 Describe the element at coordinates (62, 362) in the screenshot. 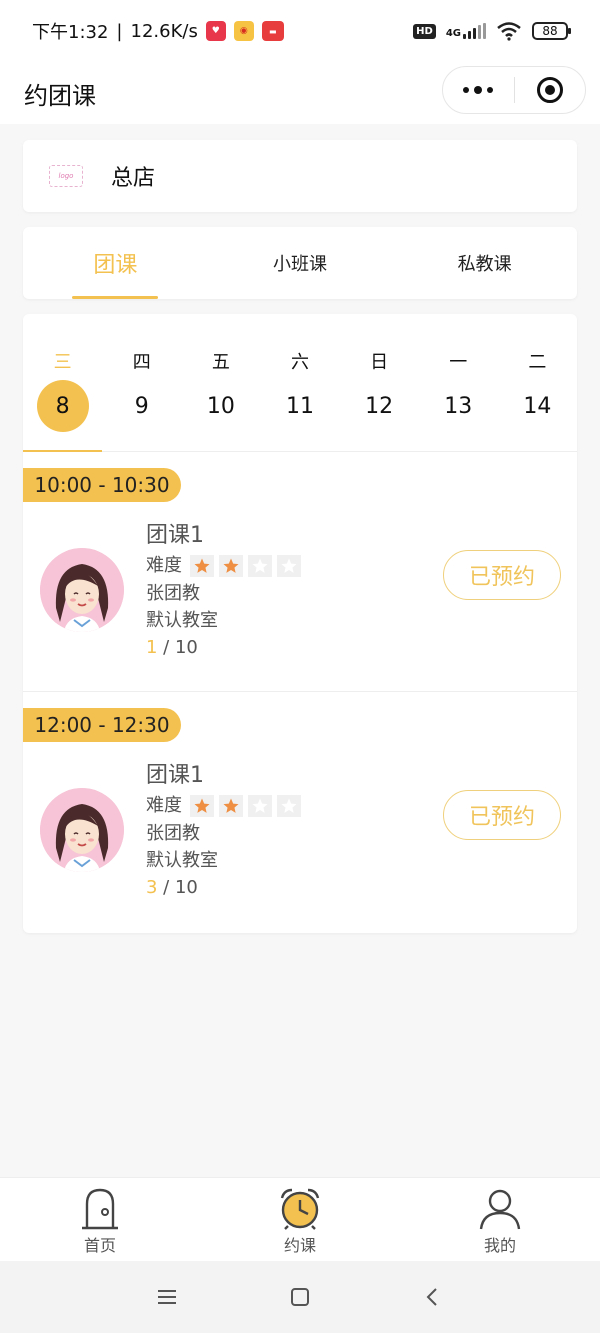

I see `day-weekday: 三` at that location.